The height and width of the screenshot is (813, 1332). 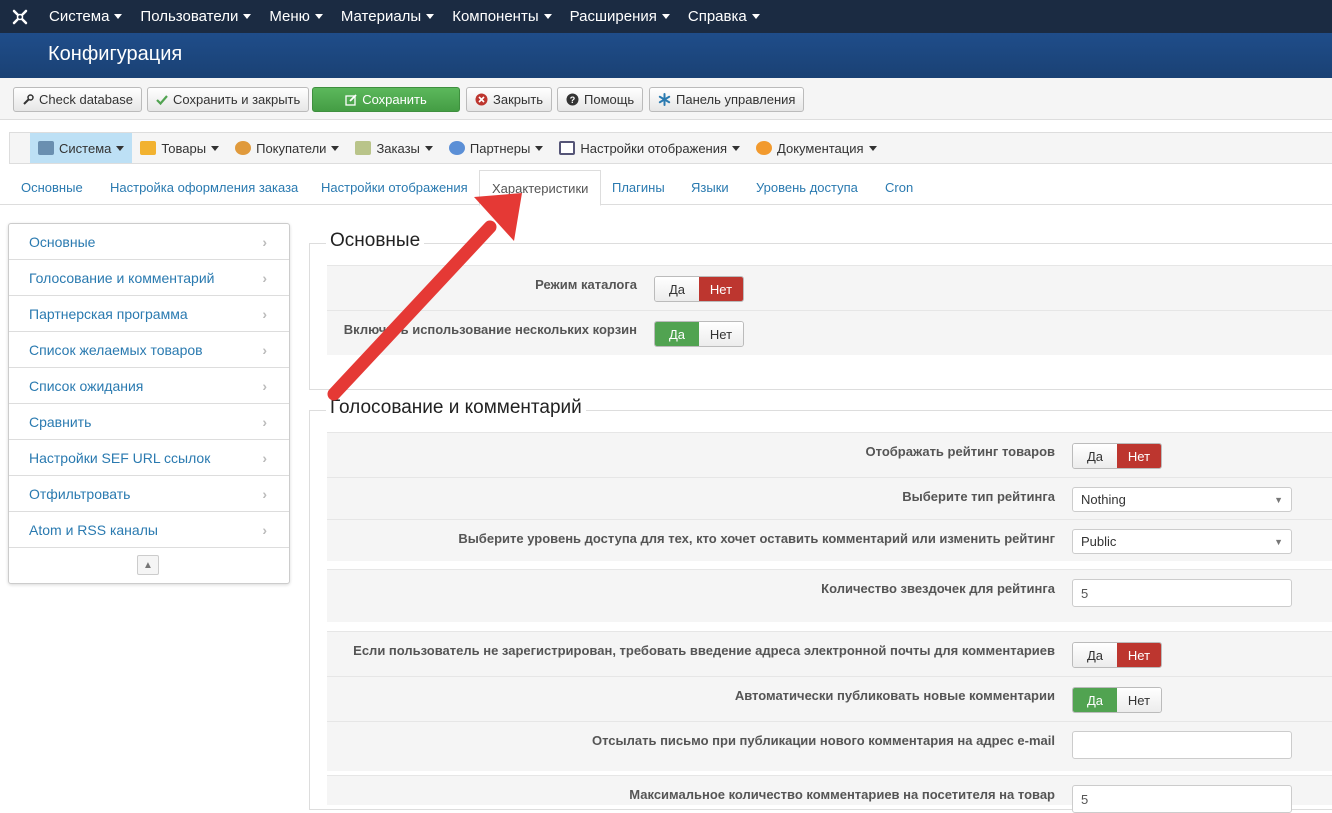 What do you see at coordinates (654, 148) in the screenshot?
I see `submenu-label: Настройки отображения` at bounding box center [654, 148].